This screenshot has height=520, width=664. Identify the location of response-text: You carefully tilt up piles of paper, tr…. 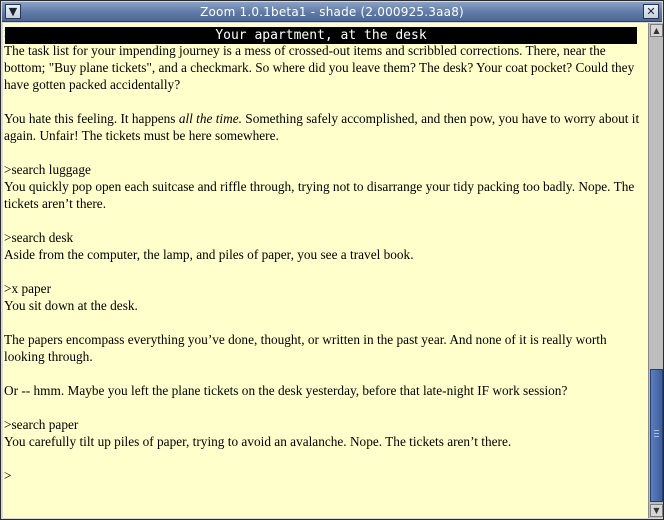
(258, 441).